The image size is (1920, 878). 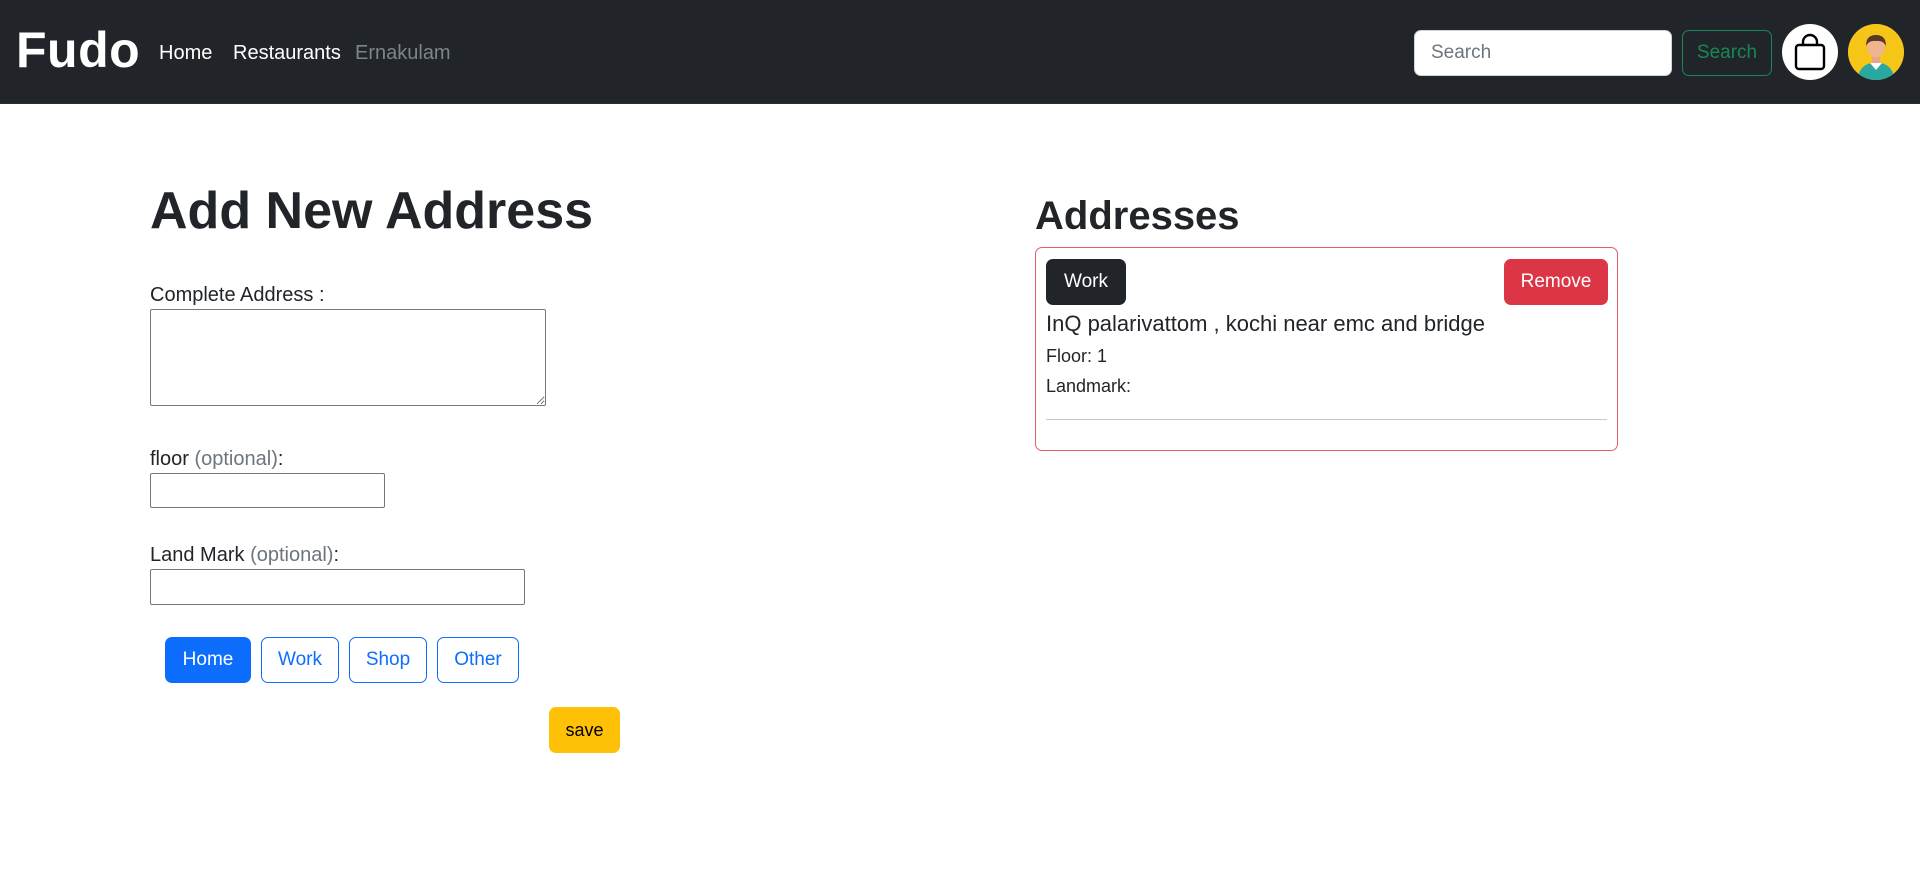 I want to click on brand-logo: Fudo, so click(x=78, y=50).